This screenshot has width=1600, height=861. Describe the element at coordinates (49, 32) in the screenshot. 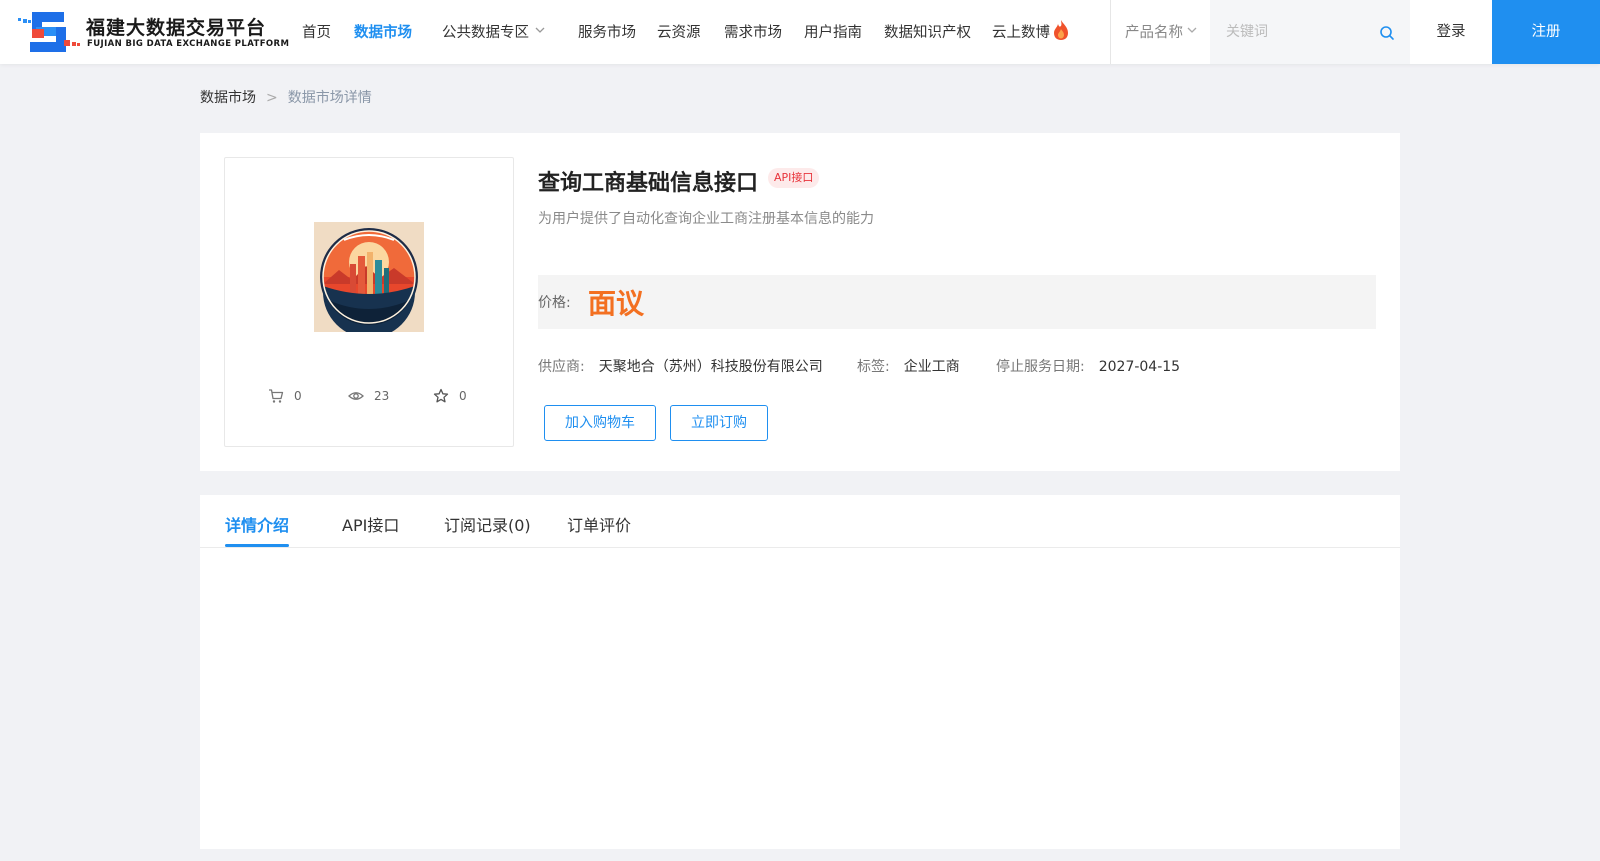

I see `logo-mark-icon` at that location.